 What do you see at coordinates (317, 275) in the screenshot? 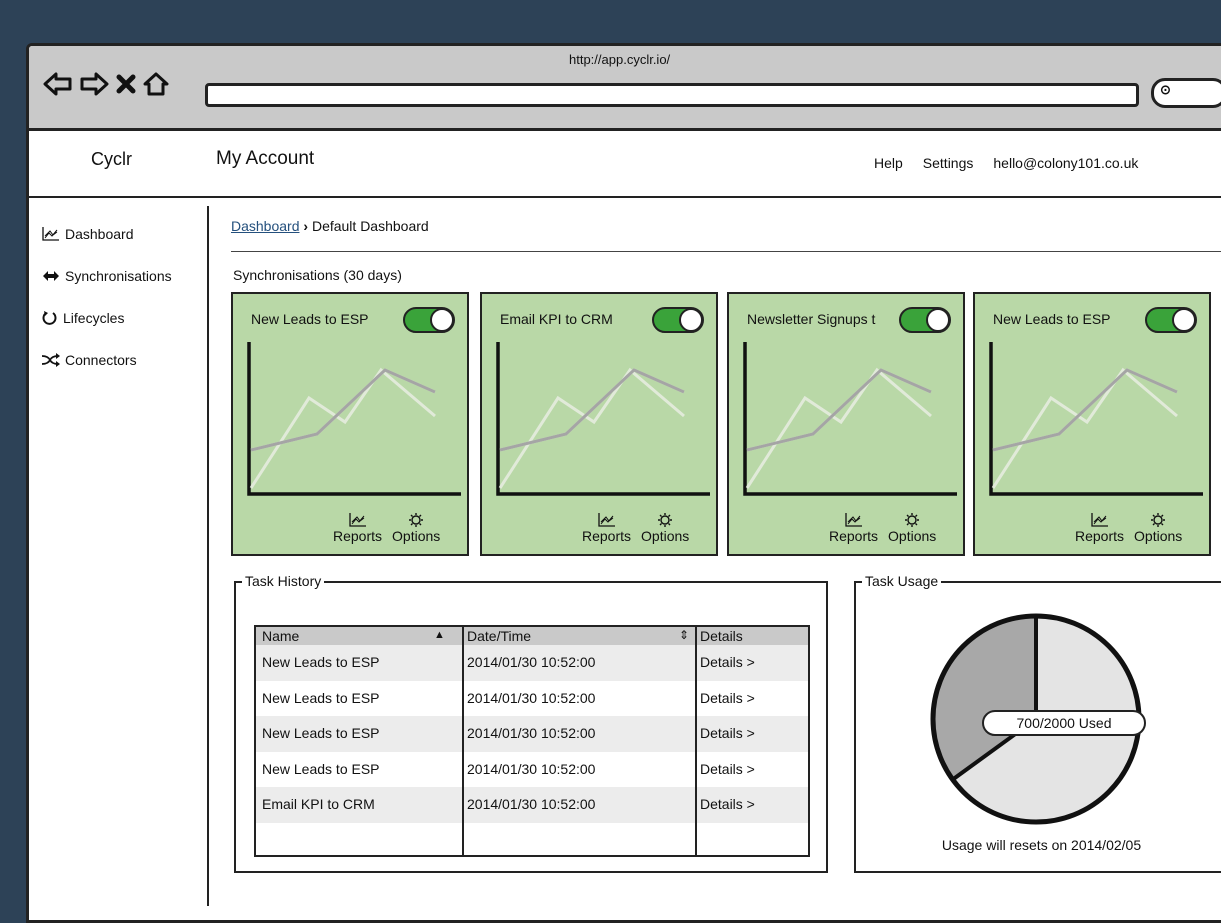
I see `sync-section-label: Synchronisations (30 days)` at bounding box center [317, 275].